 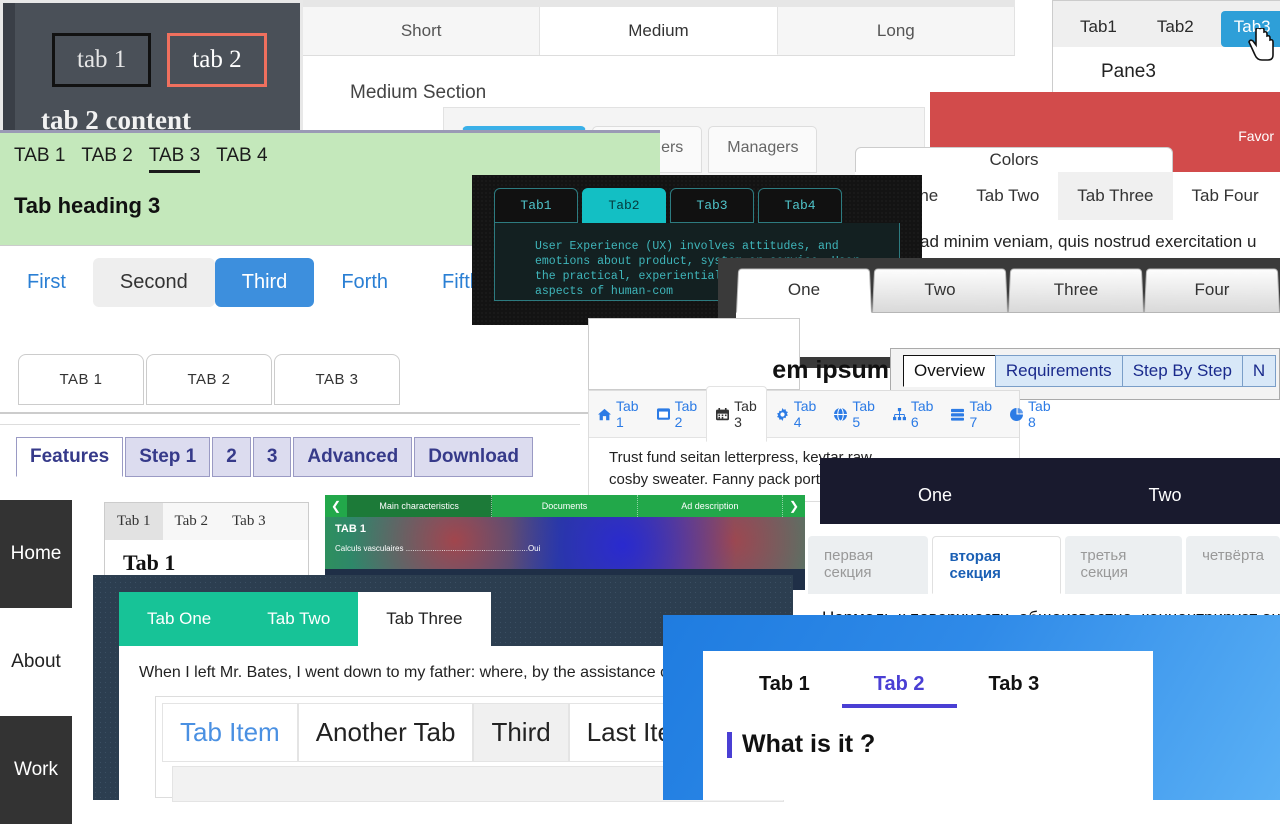 I want to click on tab-managers: Managers, so click(x=763, y=149).